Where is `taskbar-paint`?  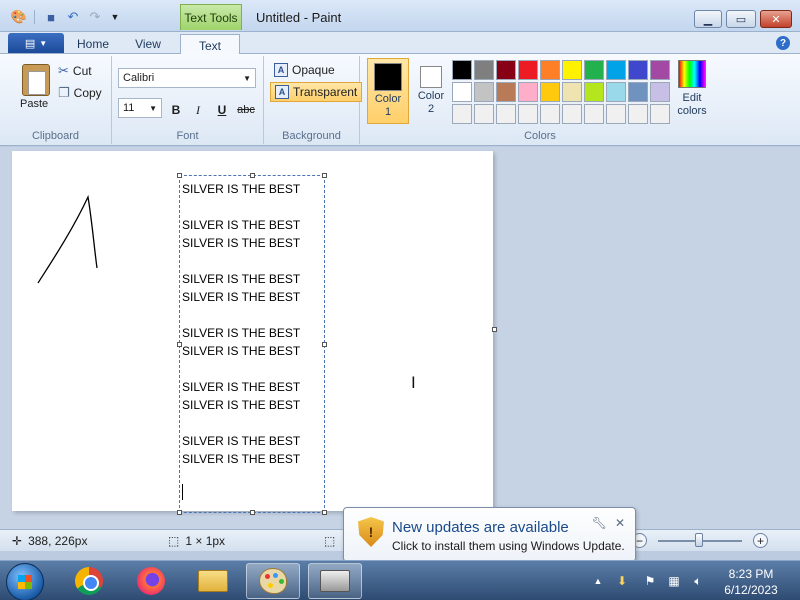
taskbar-paint is located at coordinates (273, 581).